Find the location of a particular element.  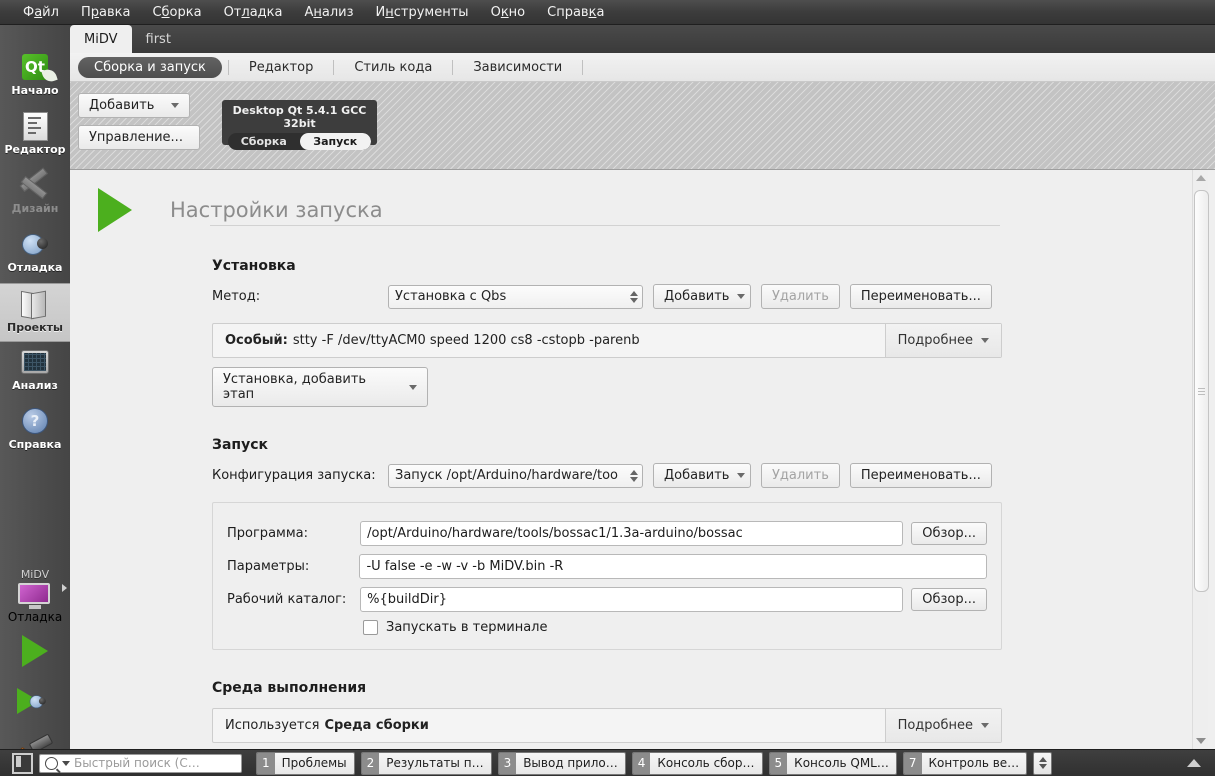

qt-logo-icon: Qt is located at coordinates (35, 67).